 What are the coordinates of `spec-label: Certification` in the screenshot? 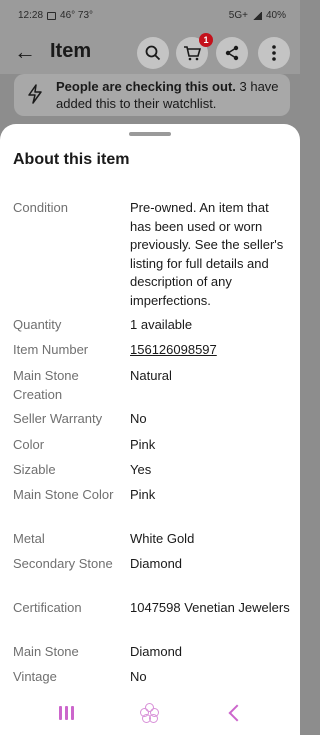 It's located at (47, 607).